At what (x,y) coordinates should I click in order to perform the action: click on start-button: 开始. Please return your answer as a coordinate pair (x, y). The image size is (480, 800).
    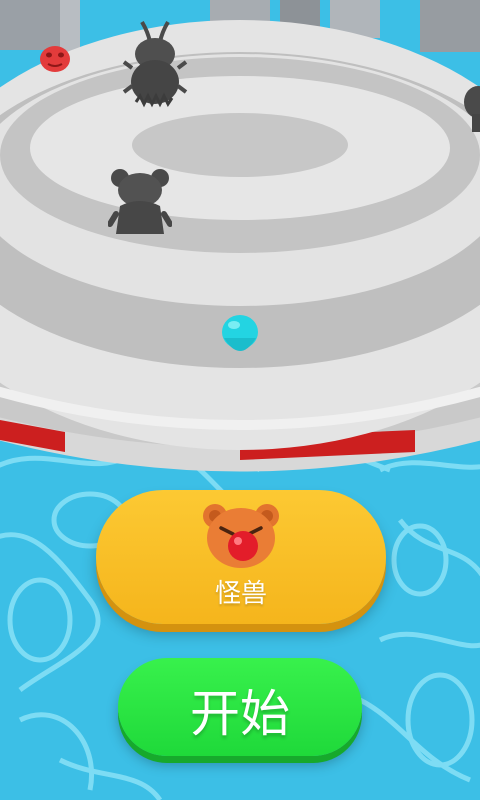
    Looking at the image, I should click on (240, 707).